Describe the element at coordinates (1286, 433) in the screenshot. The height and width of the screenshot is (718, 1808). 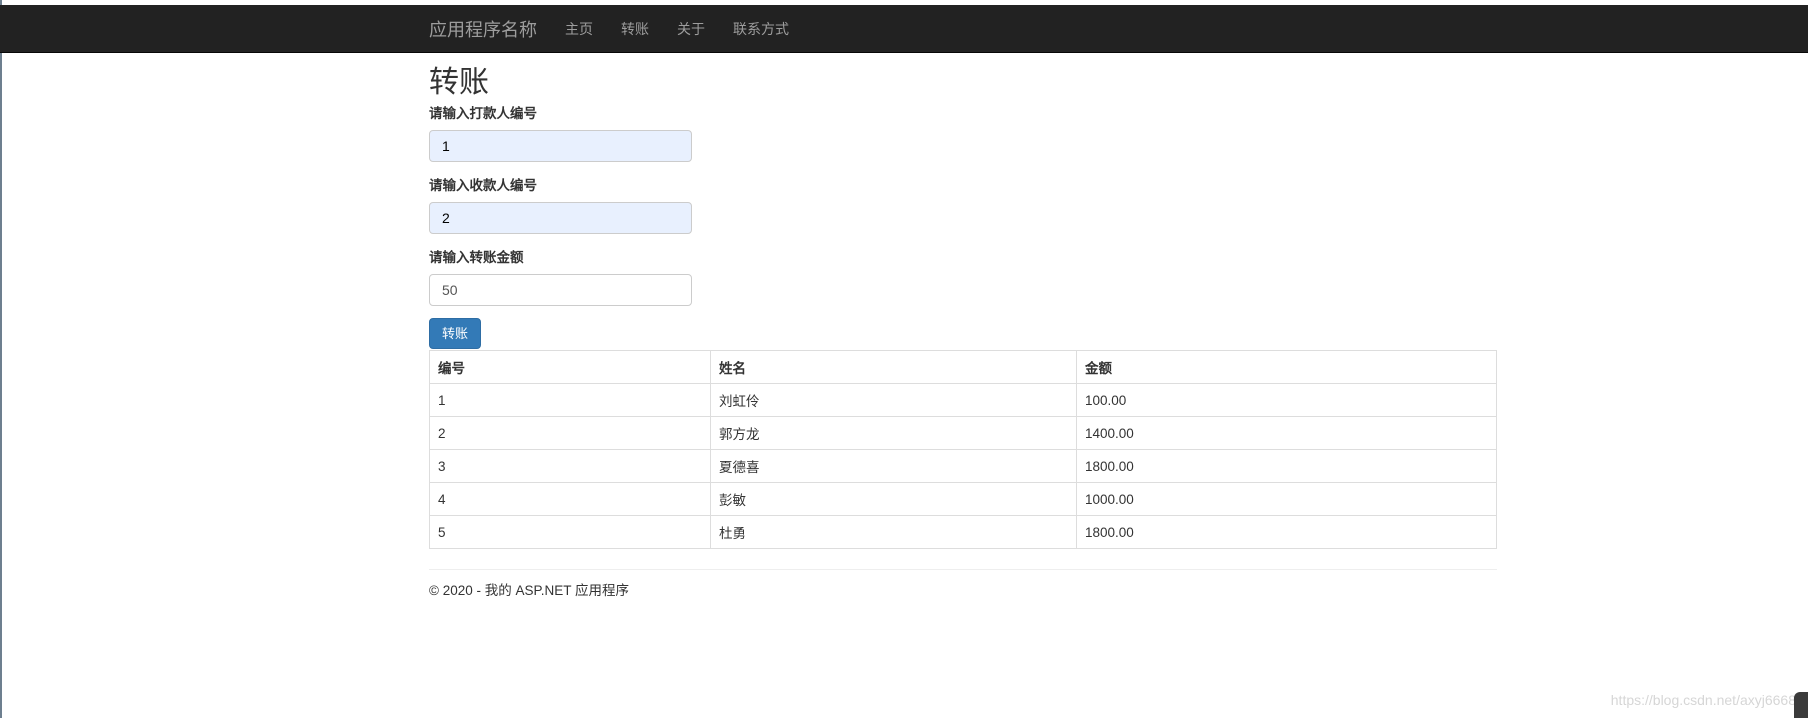
I see `cell-amount: 1400.00` at that location.